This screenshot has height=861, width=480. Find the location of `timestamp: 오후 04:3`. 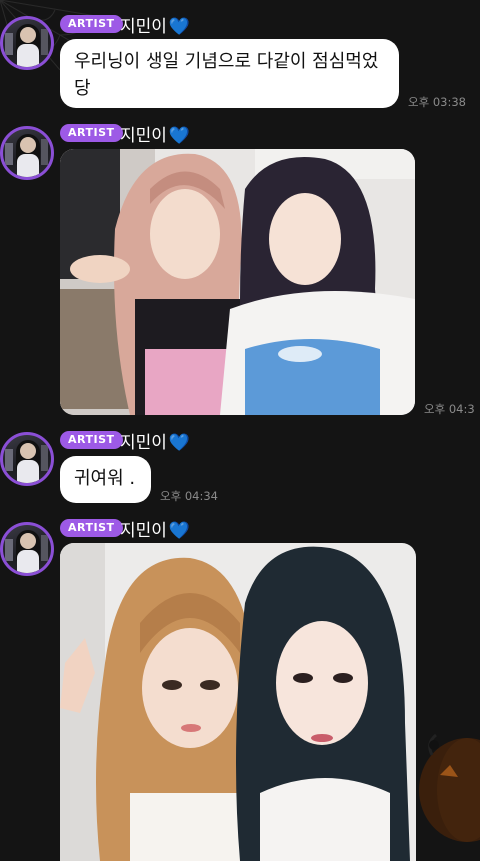

timestamp: 오후 04:3 is located at coordinates (449, 409).